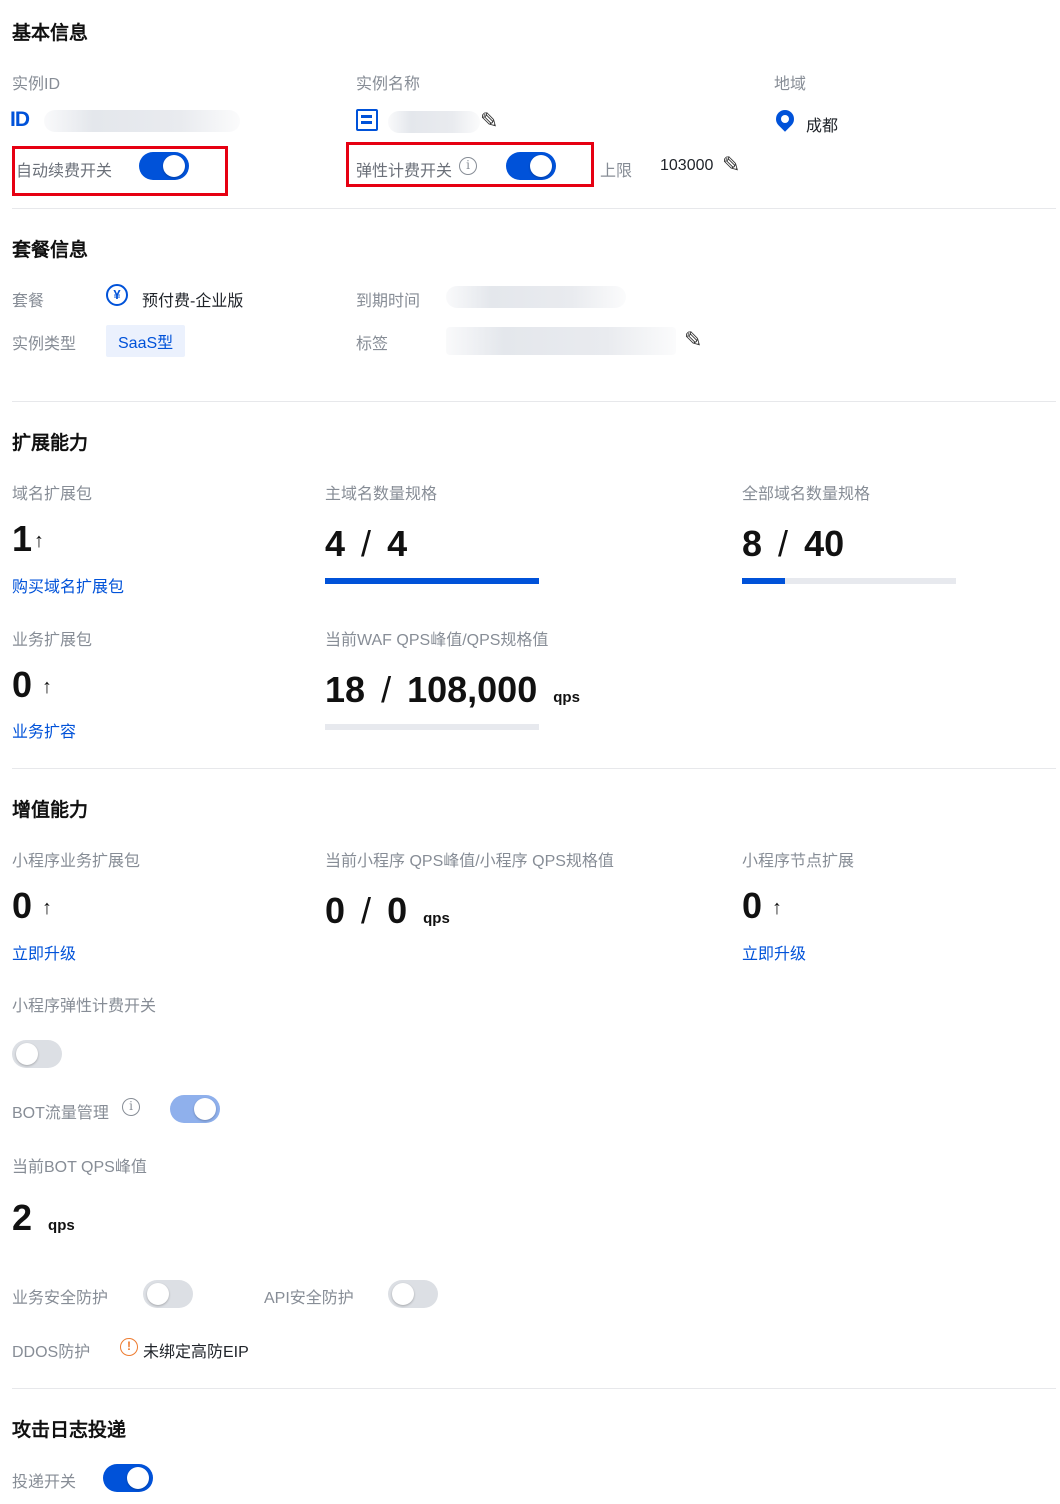  Describe the element at coordinates (616, 171) in the screenshot. I see `limit-label: 上限` at that location.